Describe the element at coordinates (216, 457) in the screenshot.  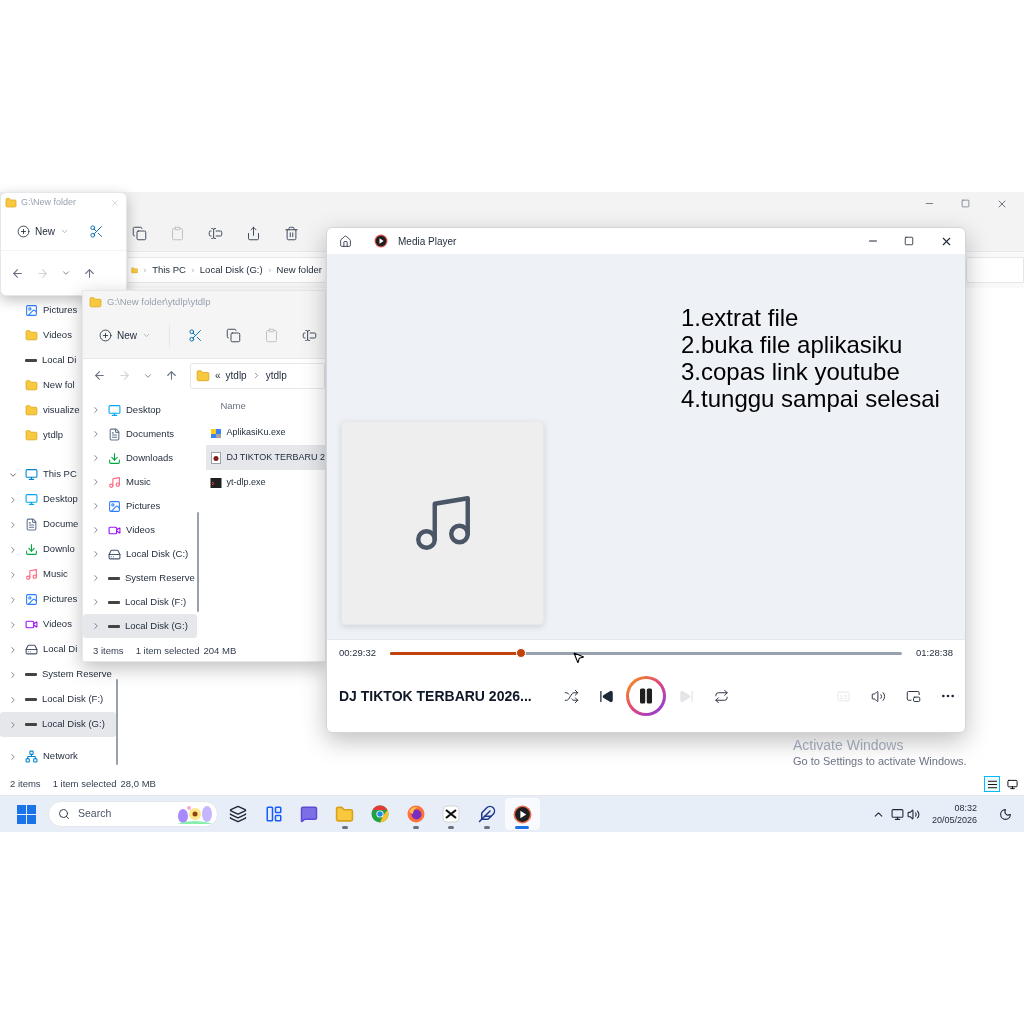
I see `media-file-icon` at that location.